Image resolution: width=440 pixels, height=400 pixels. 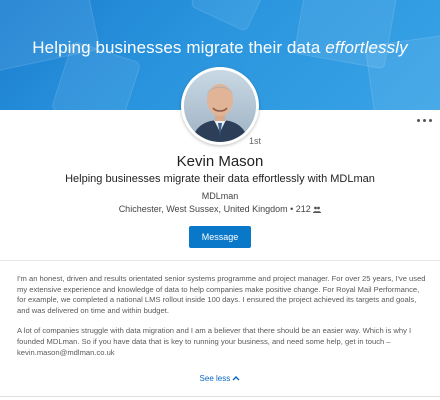 What do you see at coordinates (215, 378) in the screenshot?
I see `see-less-label: See less` at bounding box center [215, 378].